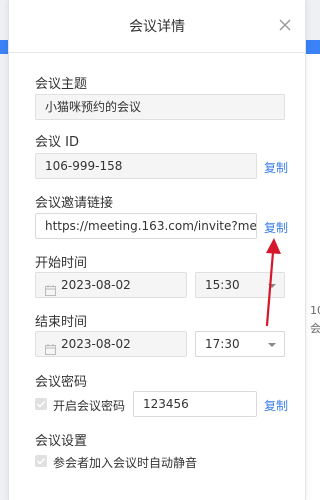  I want to click on start-time-value: 15:30, so click(222, 285).